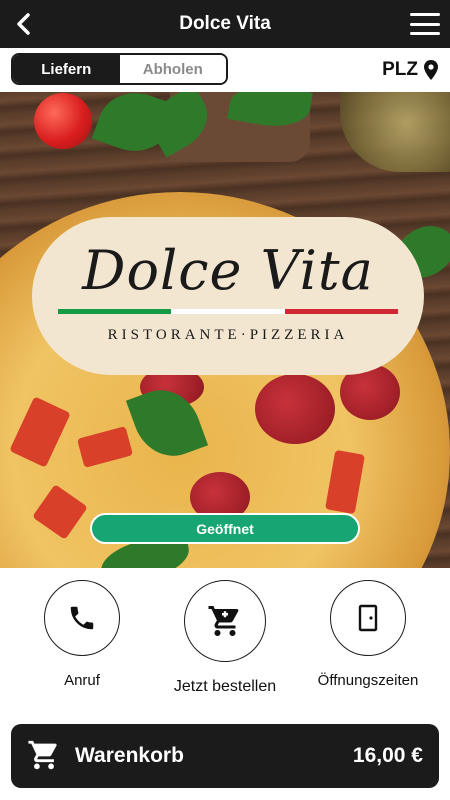  I want to click on tab-delivery: Liefern, so click(66, 69).